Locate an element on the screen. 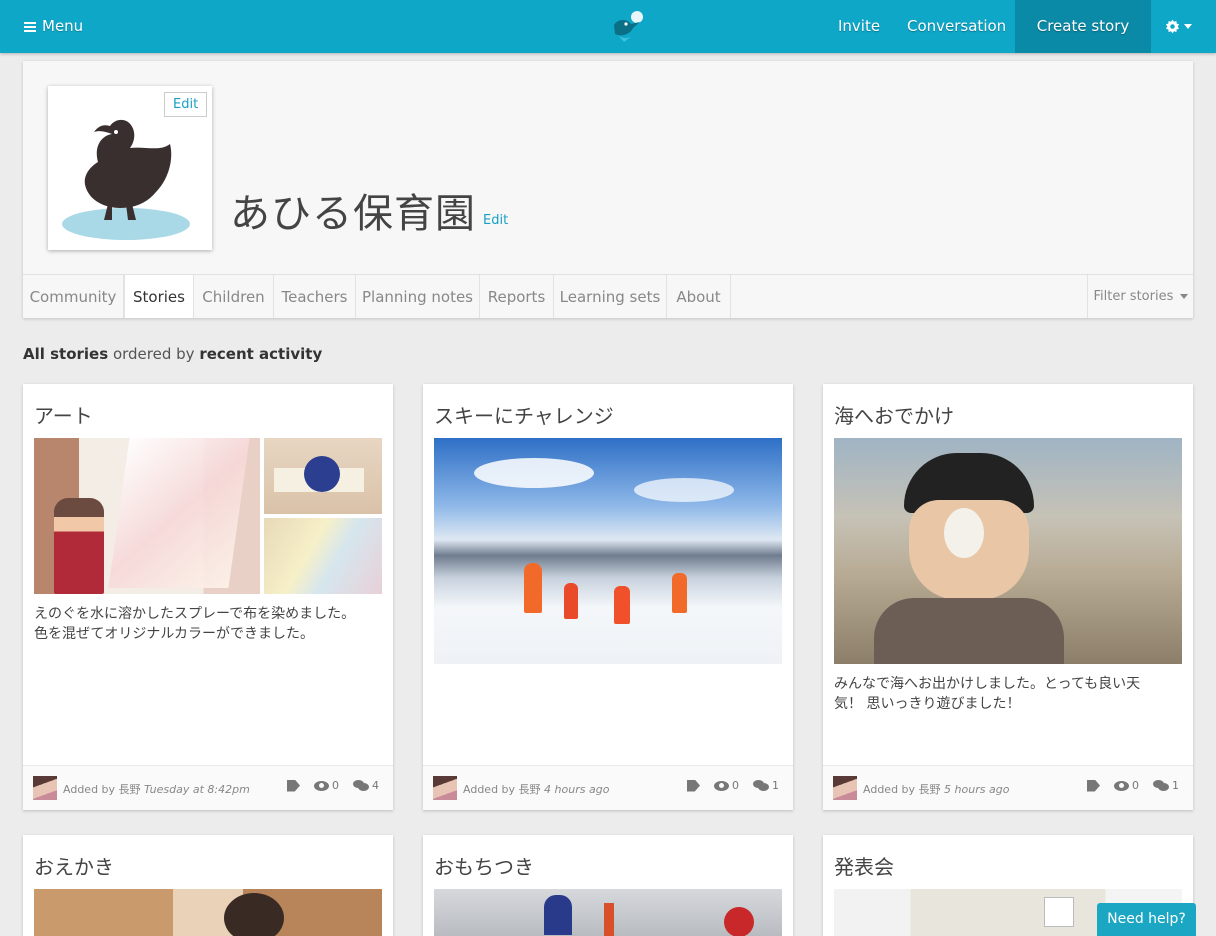 This screenshot has height=936, width=1216. comment-count: 4 is located at coordinates (375, 785).